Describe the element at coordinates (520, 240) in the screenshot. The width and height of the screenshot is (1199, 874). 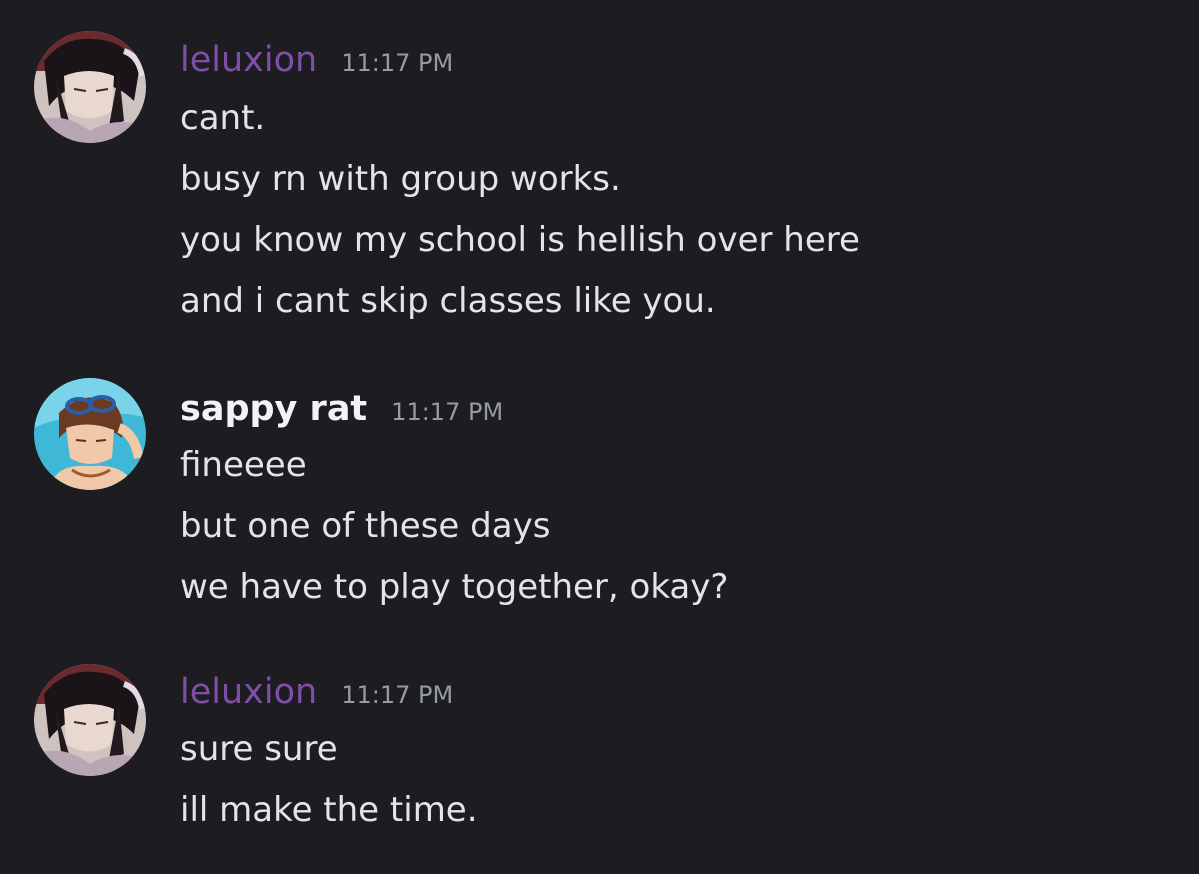
I see `message-text: you know my school is hellish over here` at that location.